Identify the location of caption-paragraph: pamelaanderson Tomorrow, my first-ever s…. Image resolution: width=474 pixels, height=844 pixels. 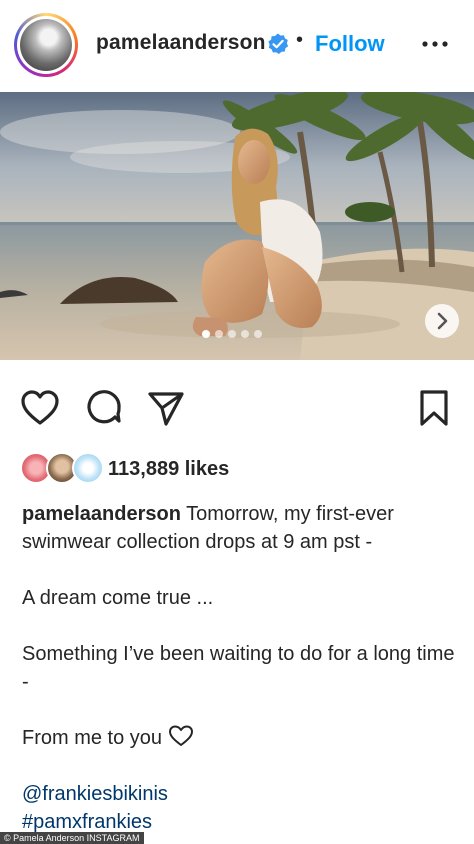
(242, 528).